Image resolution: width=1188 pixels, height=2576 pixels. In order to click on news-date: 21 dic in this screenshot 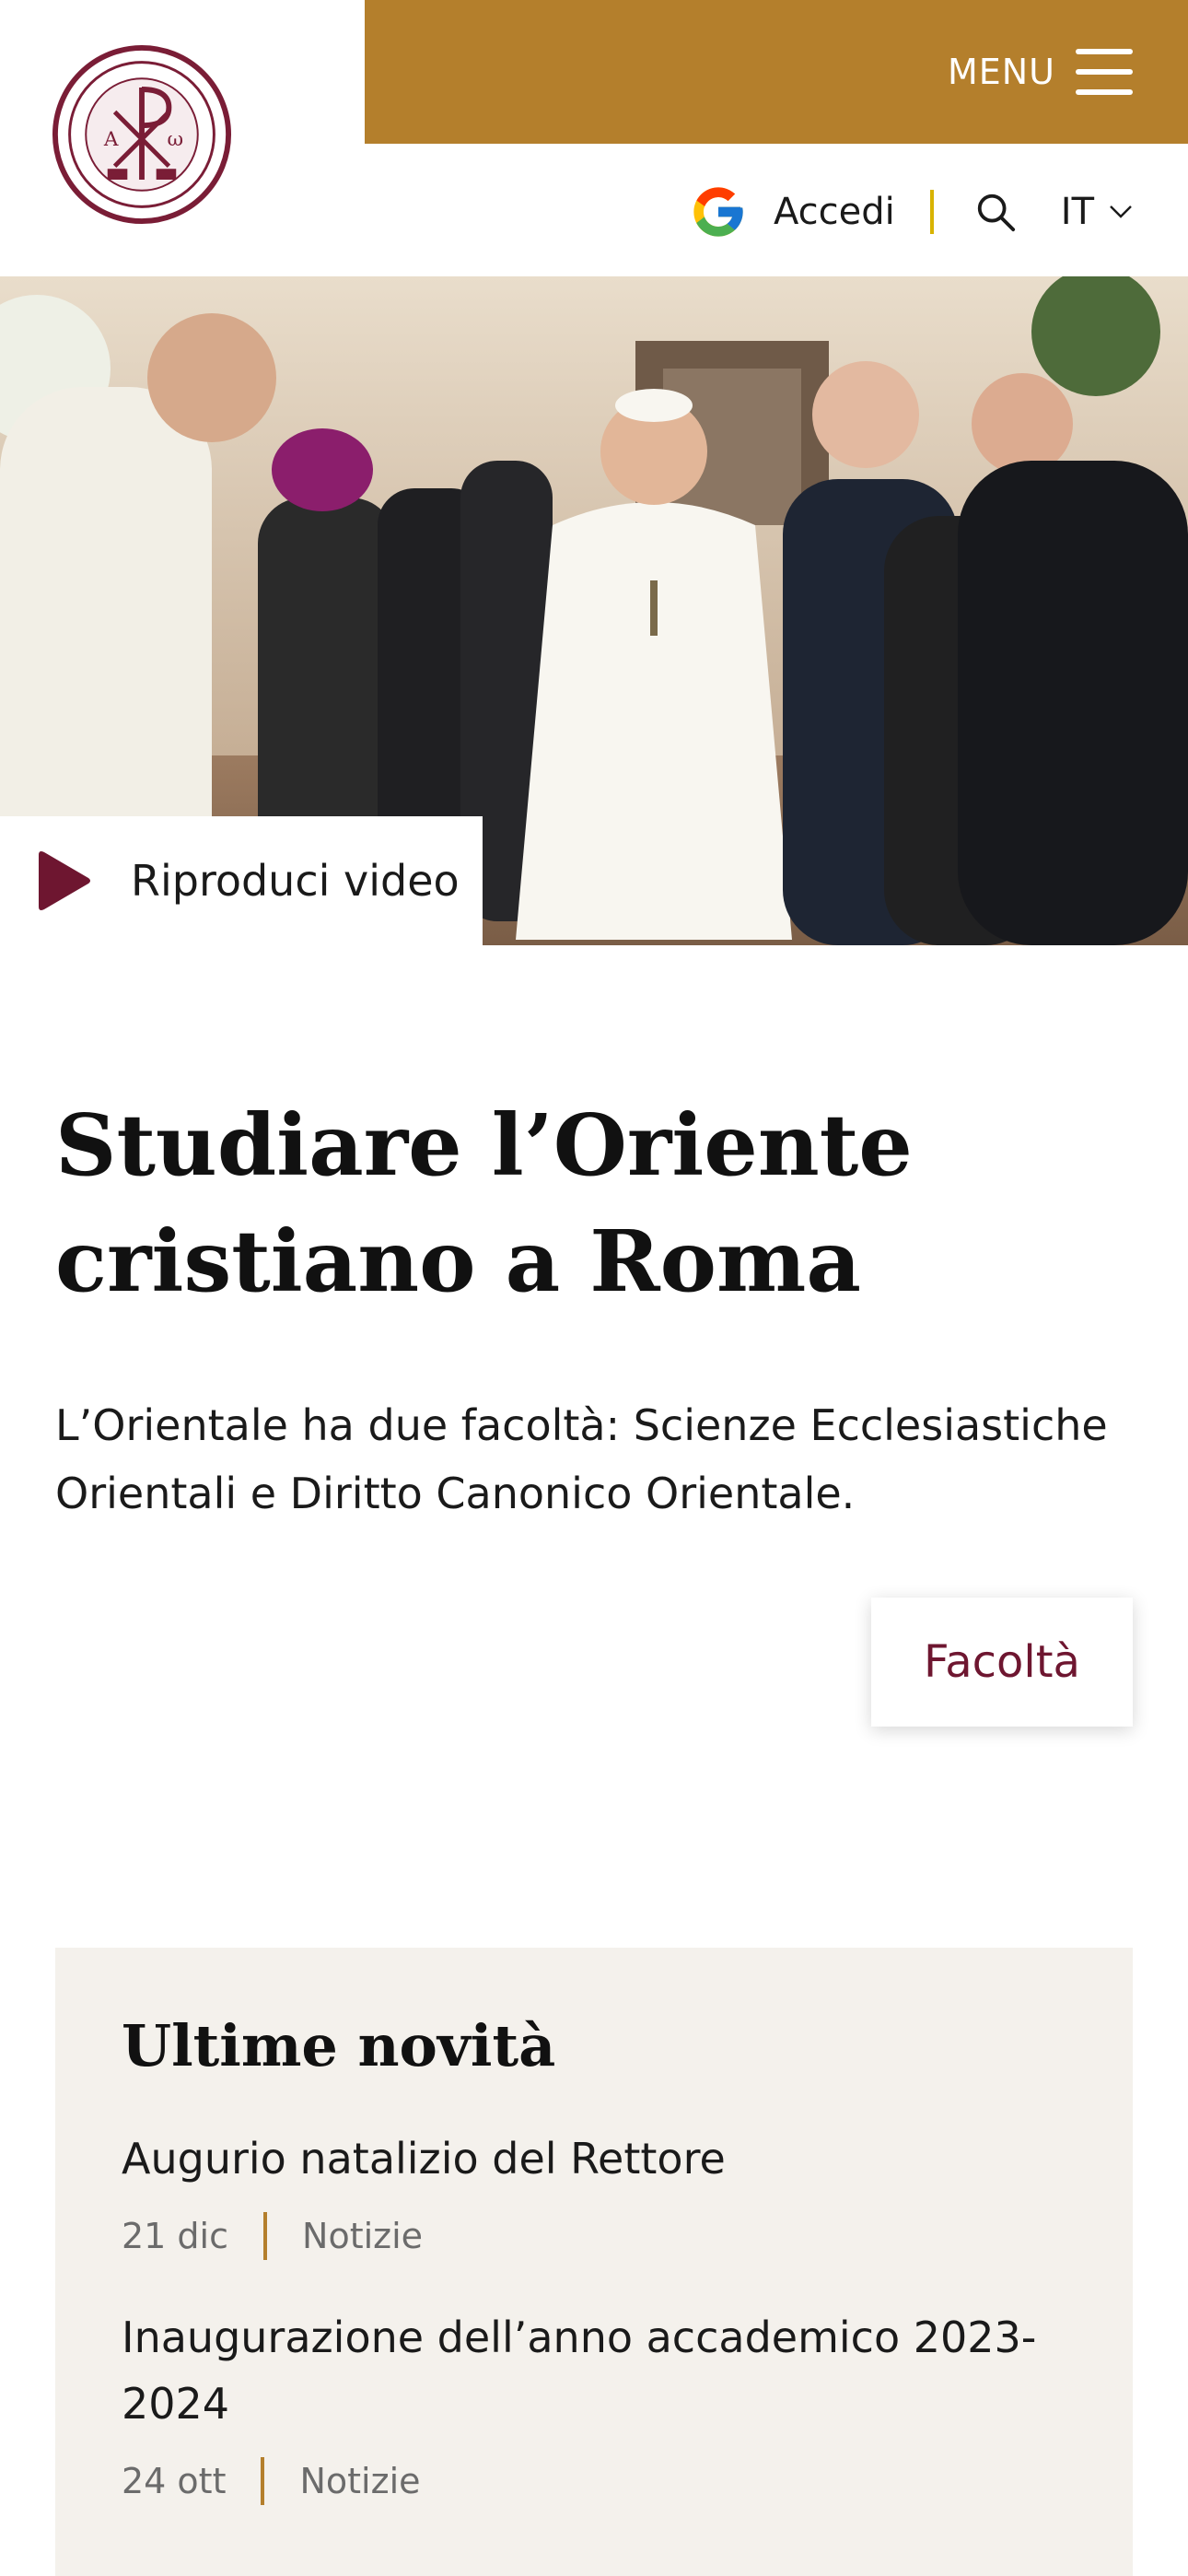, I will do `click(175, 2236)`.